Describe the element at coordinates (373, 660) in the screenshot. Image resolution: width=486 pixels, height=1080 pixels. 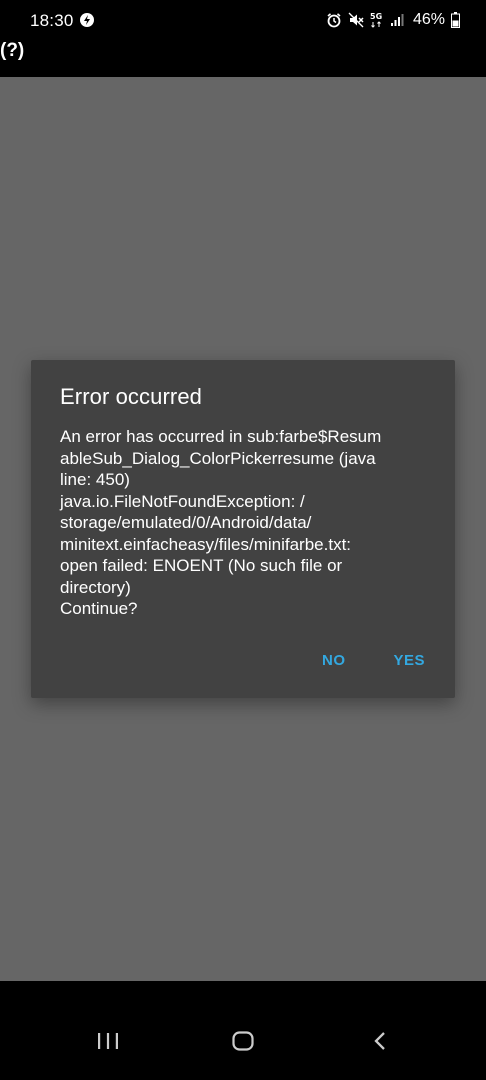
I see `dialog-buttons: NO YES` at that location.